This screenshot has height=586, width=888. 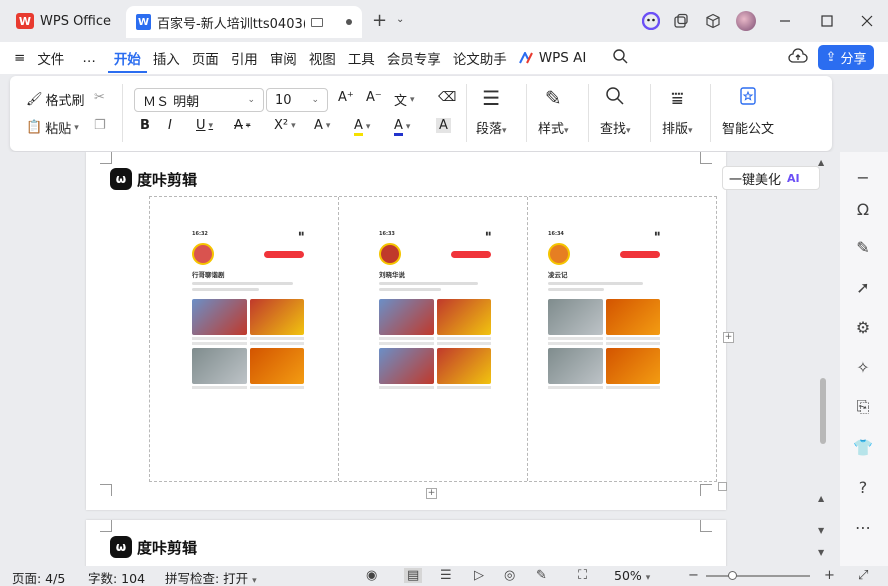 What do you see at coordinates (613, 58) in the screenshot?
I see `search-icon` at bounding box center [613, 58].